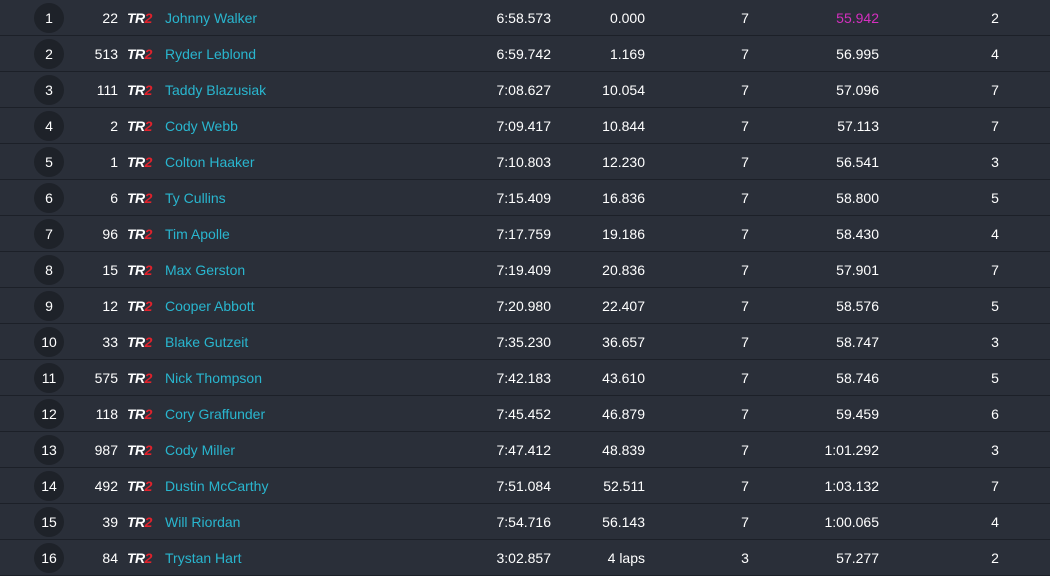 The height and width of the screenshot is (576, 1050). What do you see at coordinates (215, 89) in the screenshot?
I see `rider-name-link: Taddy Blazusiak` at bounding box center [215, 89].